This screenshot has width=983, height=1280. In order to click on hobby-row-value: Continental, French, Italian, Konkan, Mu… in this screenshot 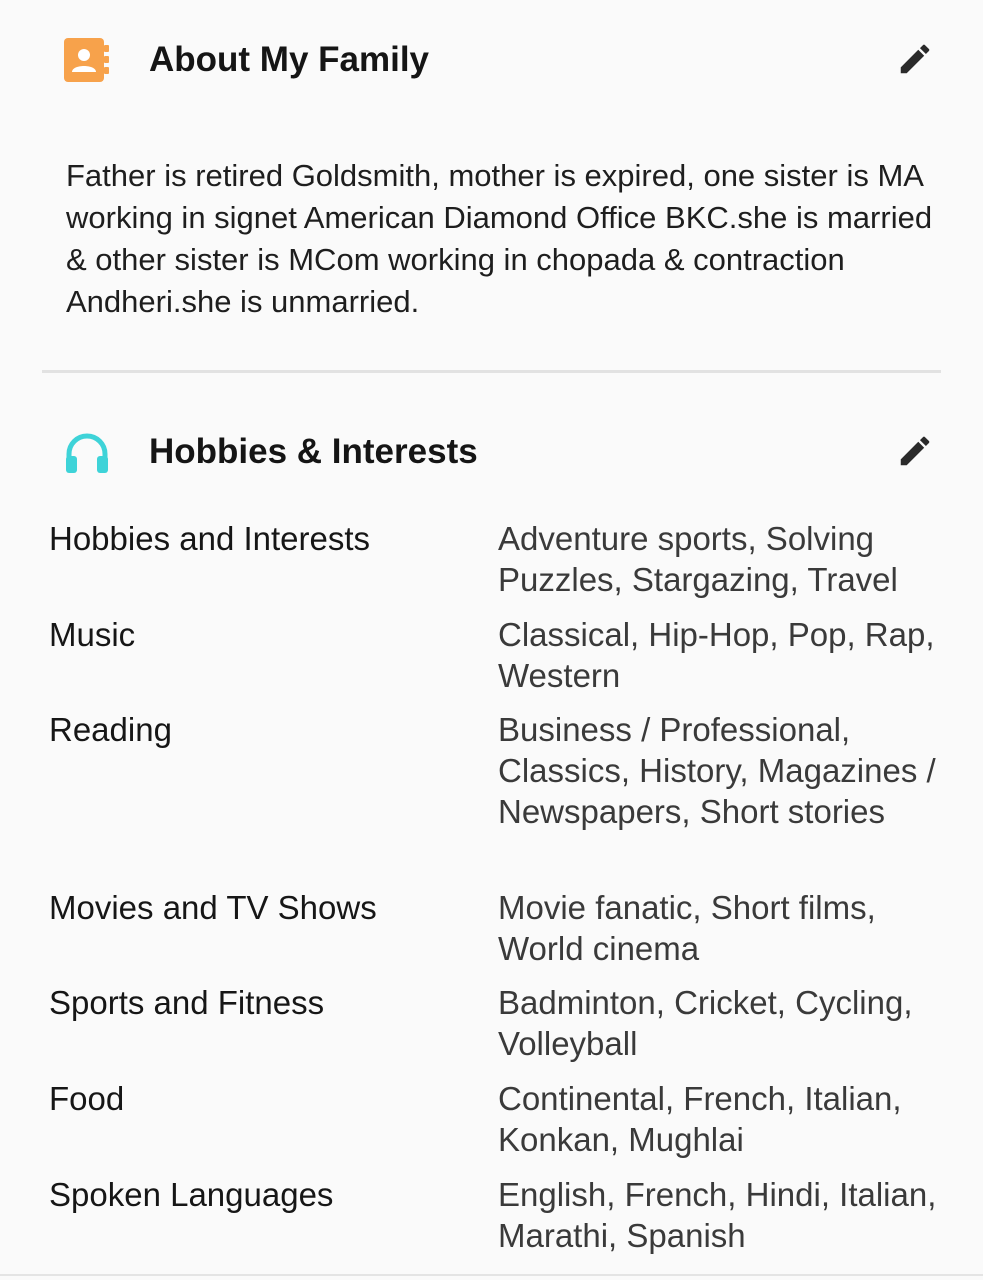, I will do `click(700, 1119)`.